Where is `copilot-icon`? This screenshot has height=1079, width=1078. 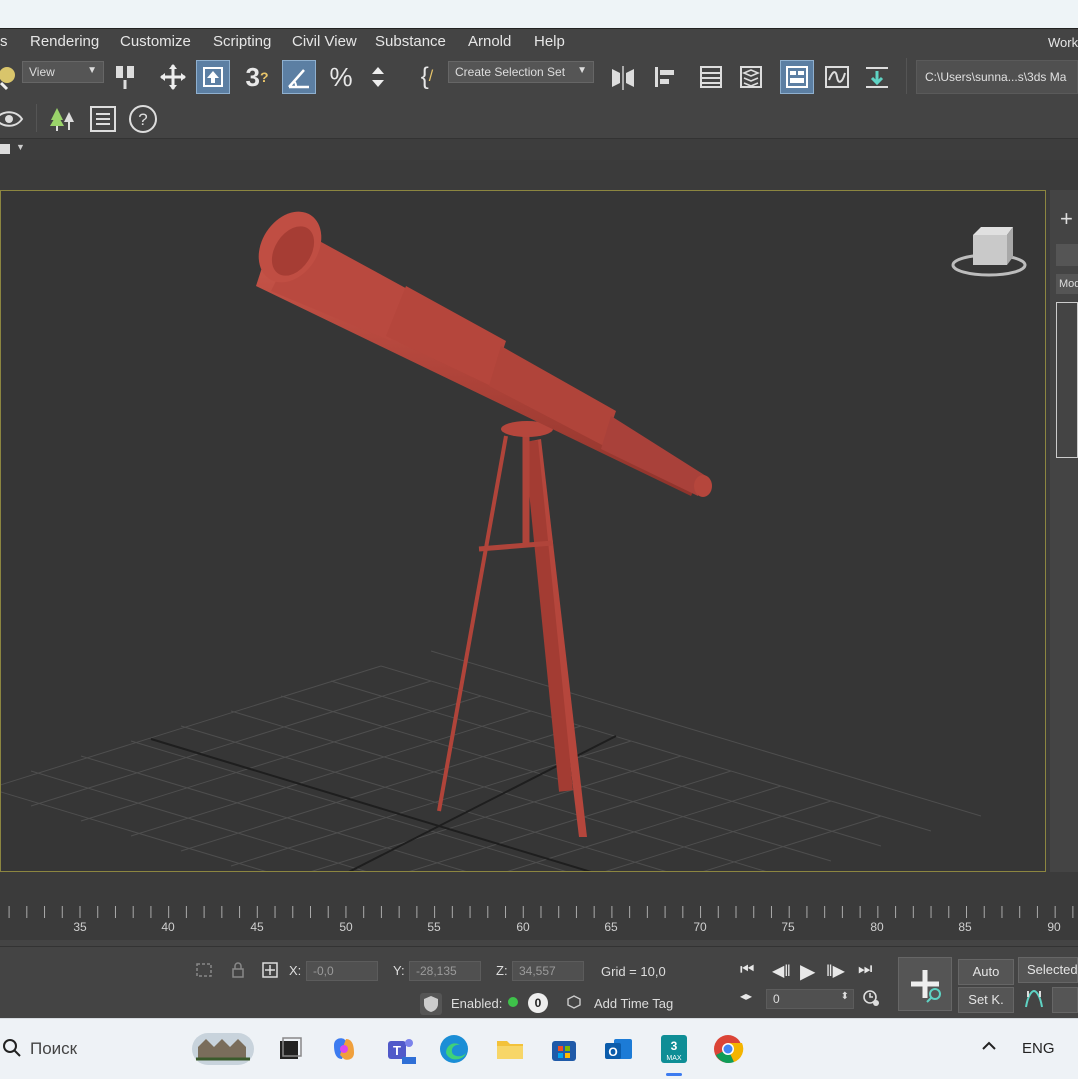
copilot-icon is located at coordinates (344, 1049).